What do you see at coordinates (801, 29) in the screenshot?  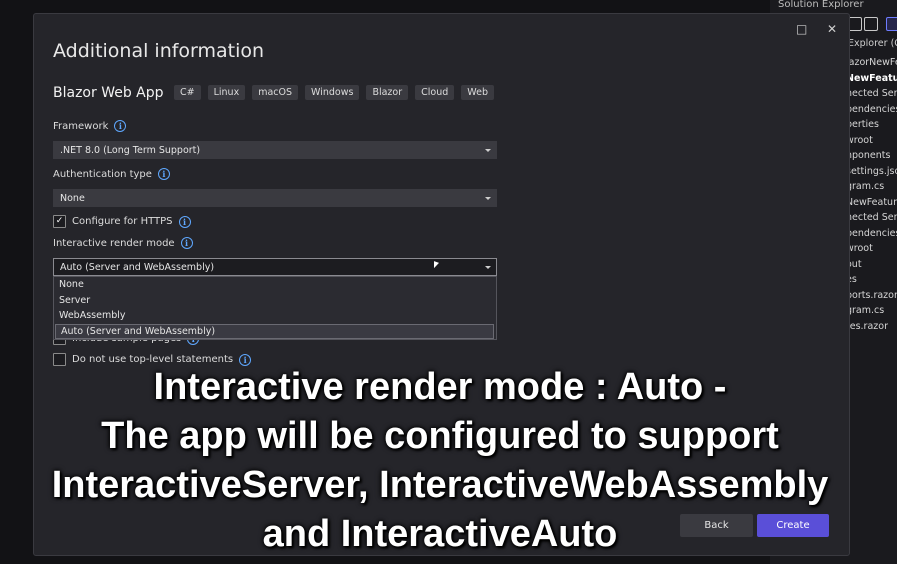 I see `maximize-icon: □` at bounding box center [801, 29].